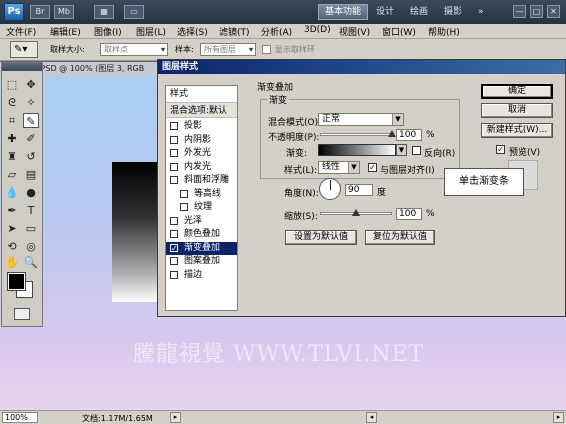 Image resolution: width=566 pixels, height=424 pixels. Describe the element at coordinates (234, 31) in the screenshot. I see `menu-filter: 滤镜(T)` at that location.